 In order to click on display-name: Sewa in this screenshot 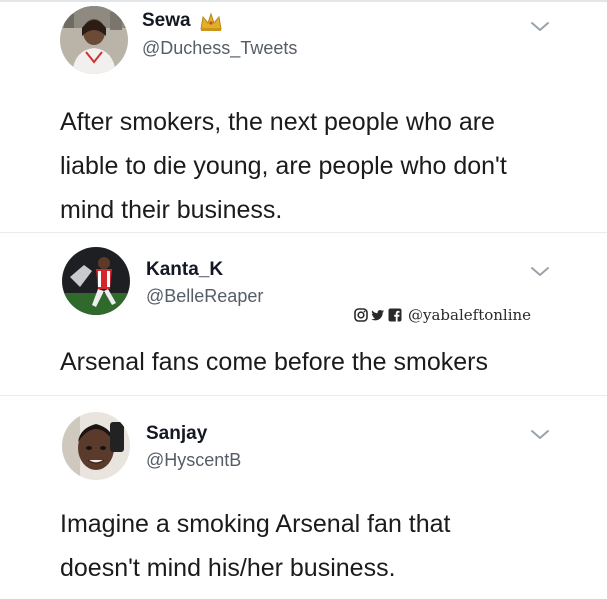, I will do `click(166, 21)`.